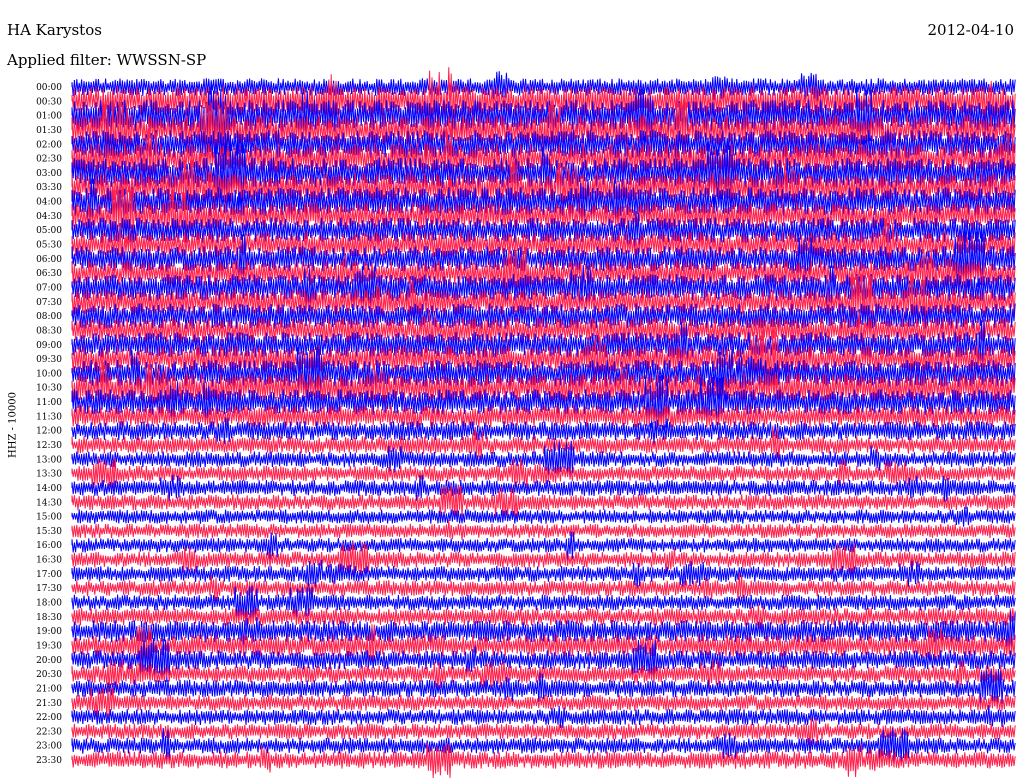  Describe the element at coordinates (49, 604) in the screenshot. I see `tick-label: 18:00` at that location.